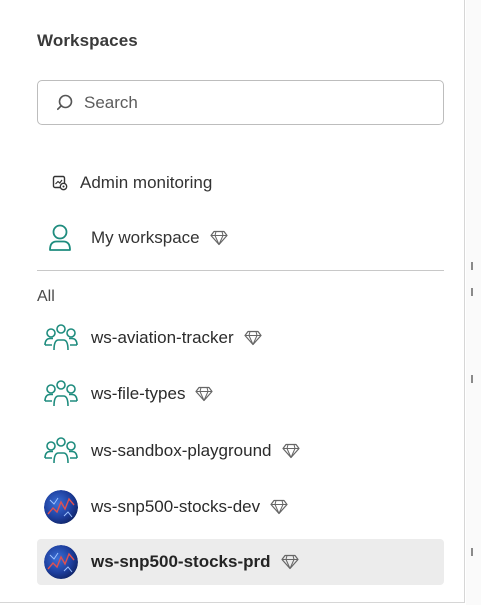  Describe the element at coordinates (46, 296) in the screenshot. I see `section-label-all: All` at that location.